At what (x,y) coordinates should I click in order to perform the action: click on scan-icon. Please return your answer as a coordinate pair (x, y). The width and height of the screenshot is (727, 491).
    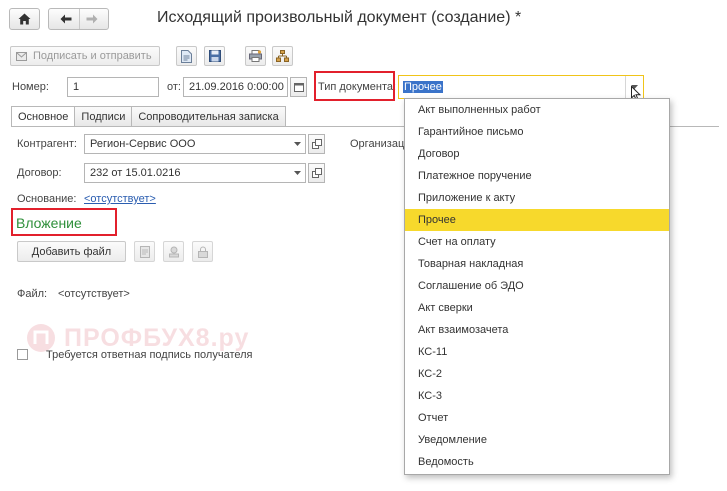
    Looking at the image, I should click on (144, 251).